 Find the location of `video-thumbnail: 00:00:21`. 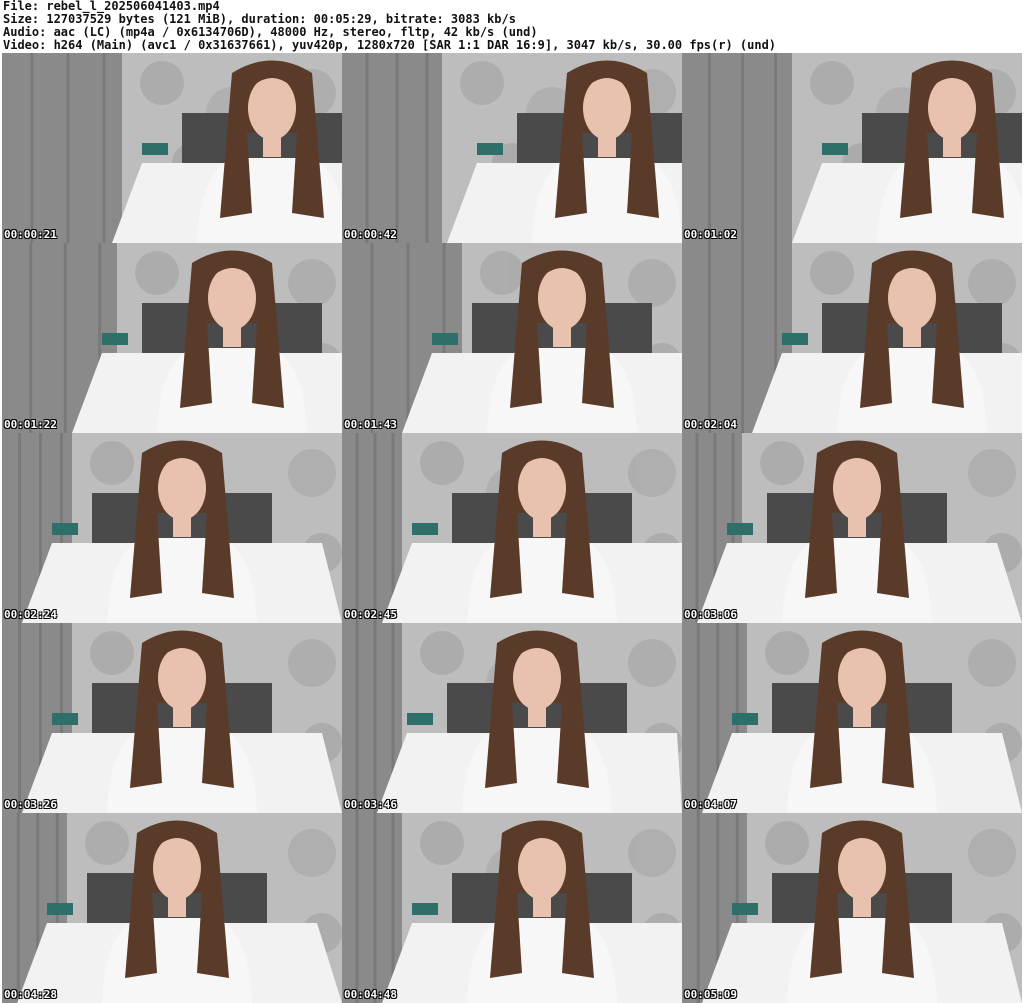

video-thumbnail: 00:00:21 is located at coordinates (172, 148).